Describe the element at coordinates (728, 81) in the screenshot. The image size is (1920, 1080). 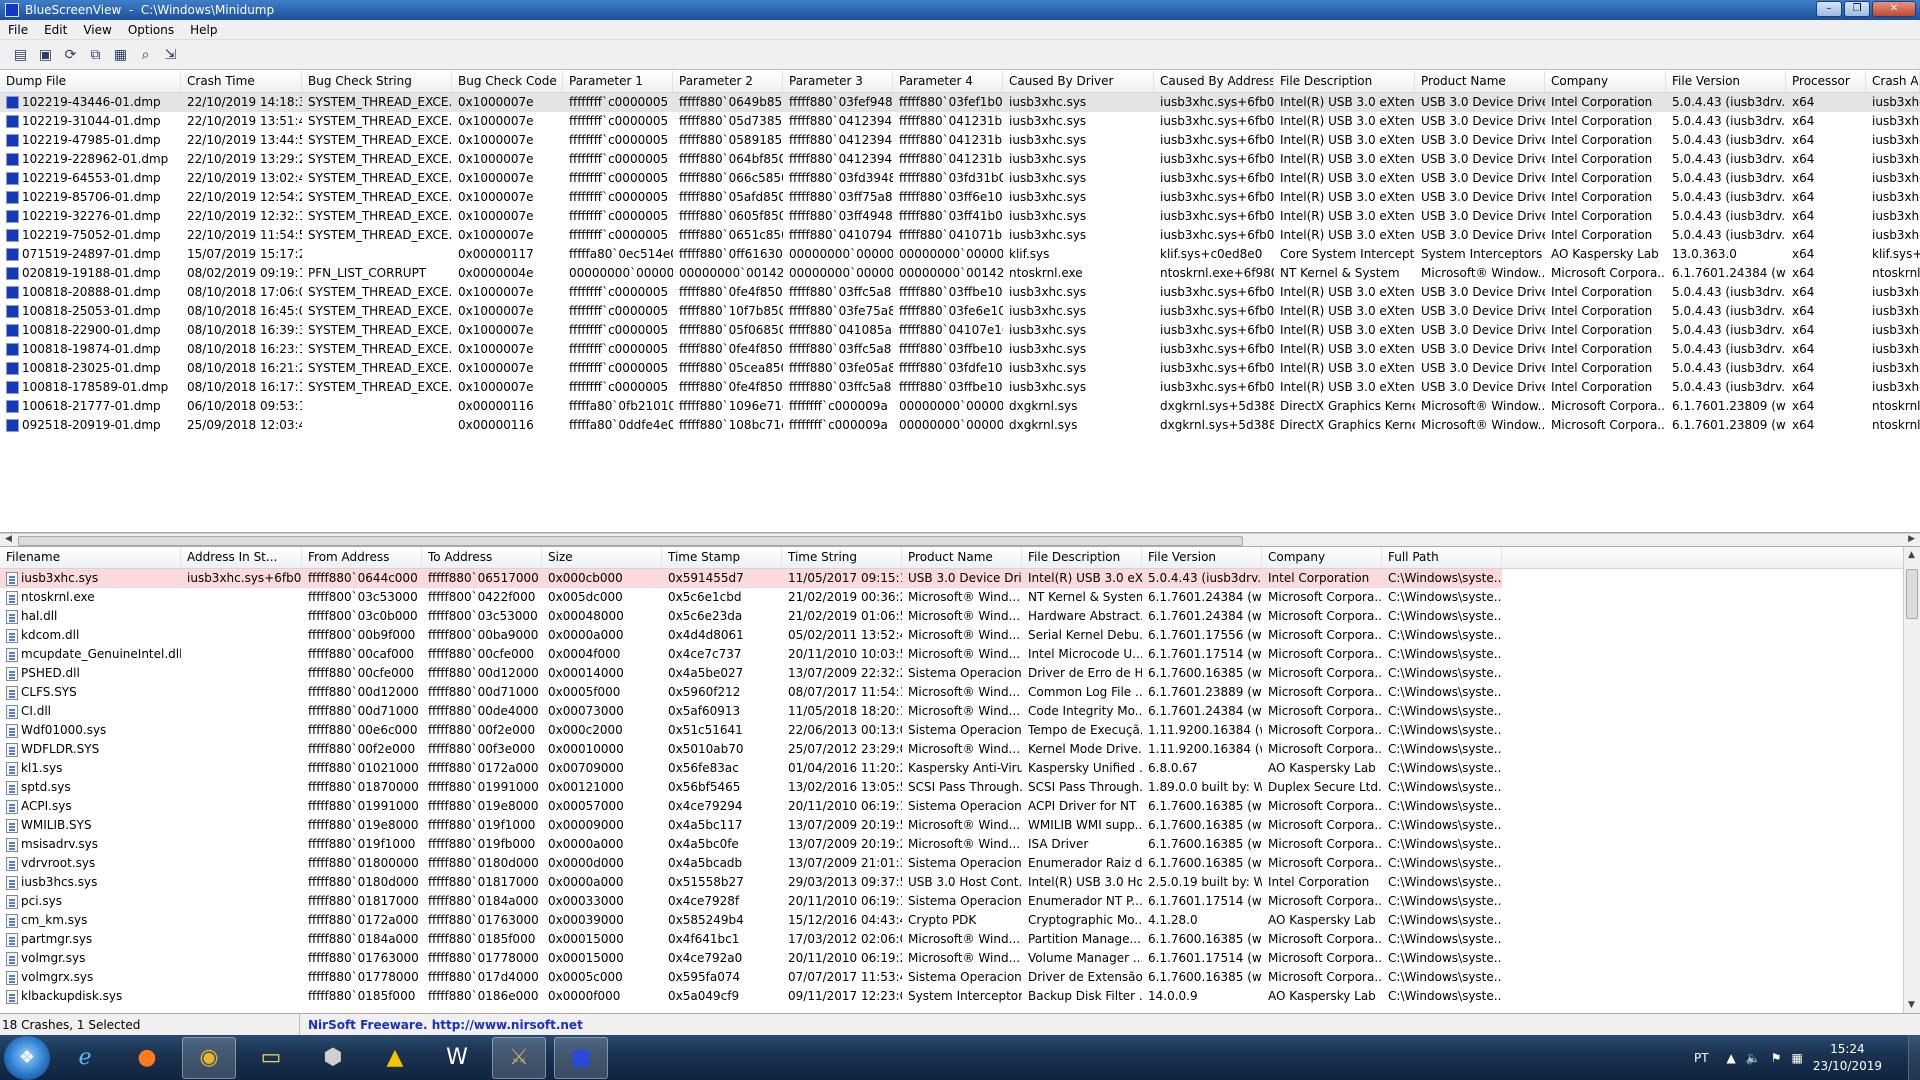
I see `crash-header-parameter-2: Parameter 2` at that location.